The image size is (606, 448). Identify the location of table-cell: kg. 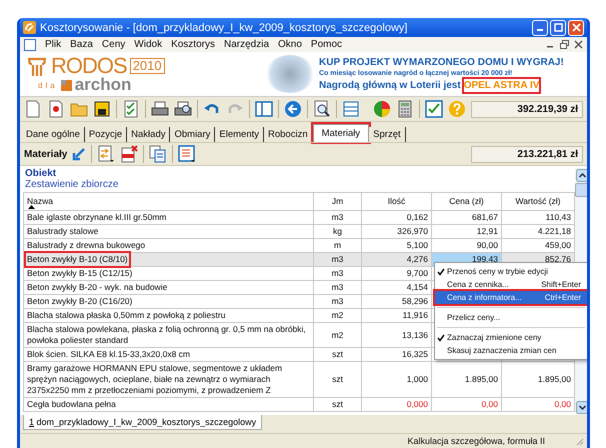
(338, 231).